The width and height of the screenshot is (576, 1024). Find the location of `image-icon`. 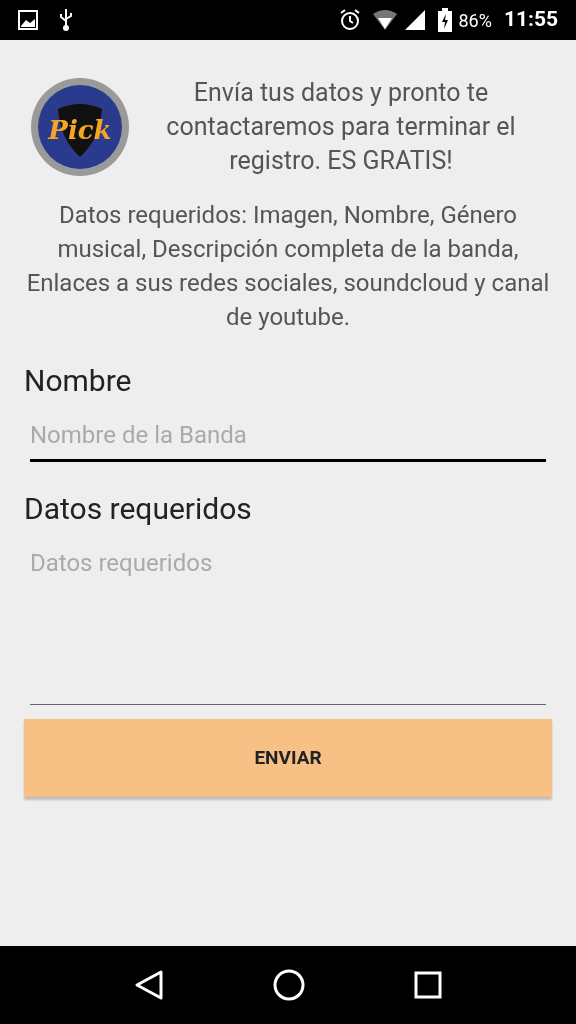

image-icon is located at coordinates (28, 20).